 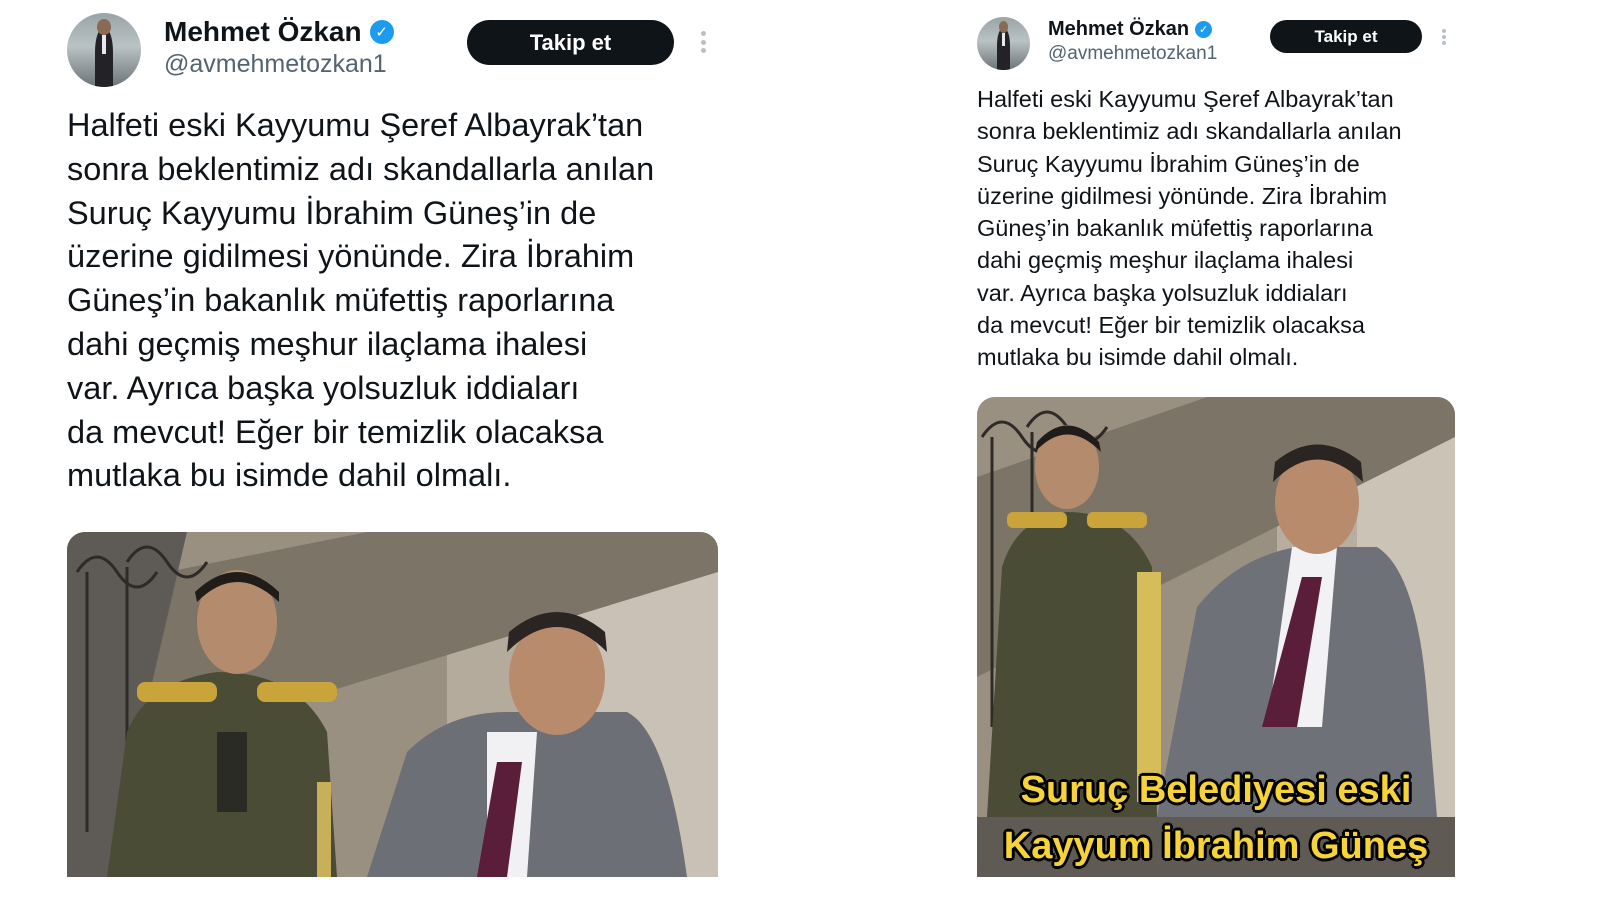 What do you see at coordinates (1216, 790) in the screenshot?
I see `video-caption-line-1: Suruç Belediyesi eski` at bounding box center [1216, 790].